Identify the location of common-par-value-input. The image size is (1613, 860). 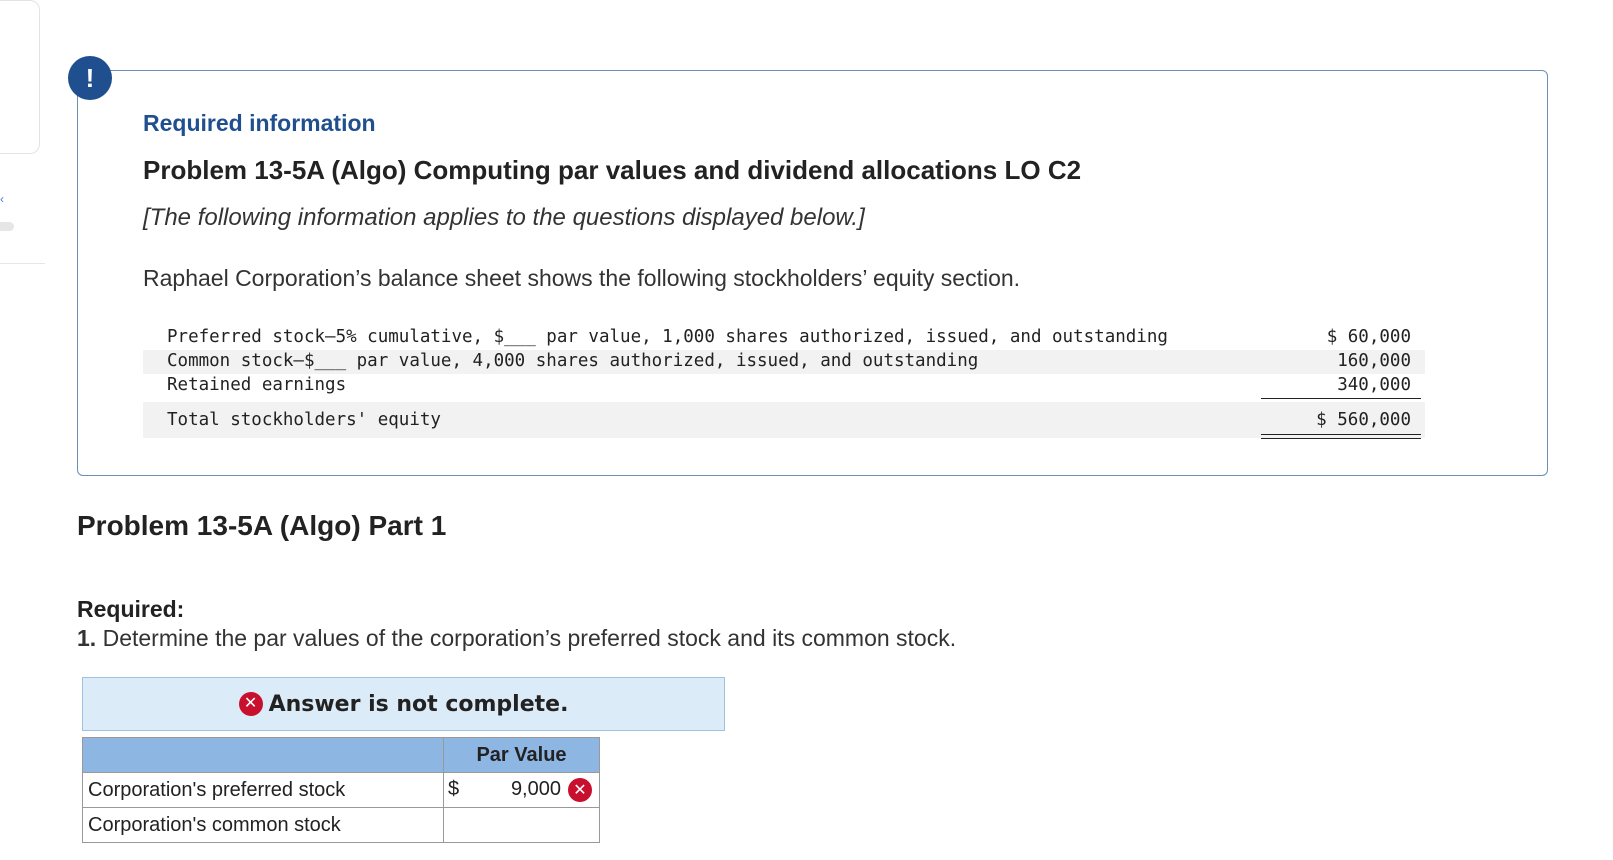
(521, 825).